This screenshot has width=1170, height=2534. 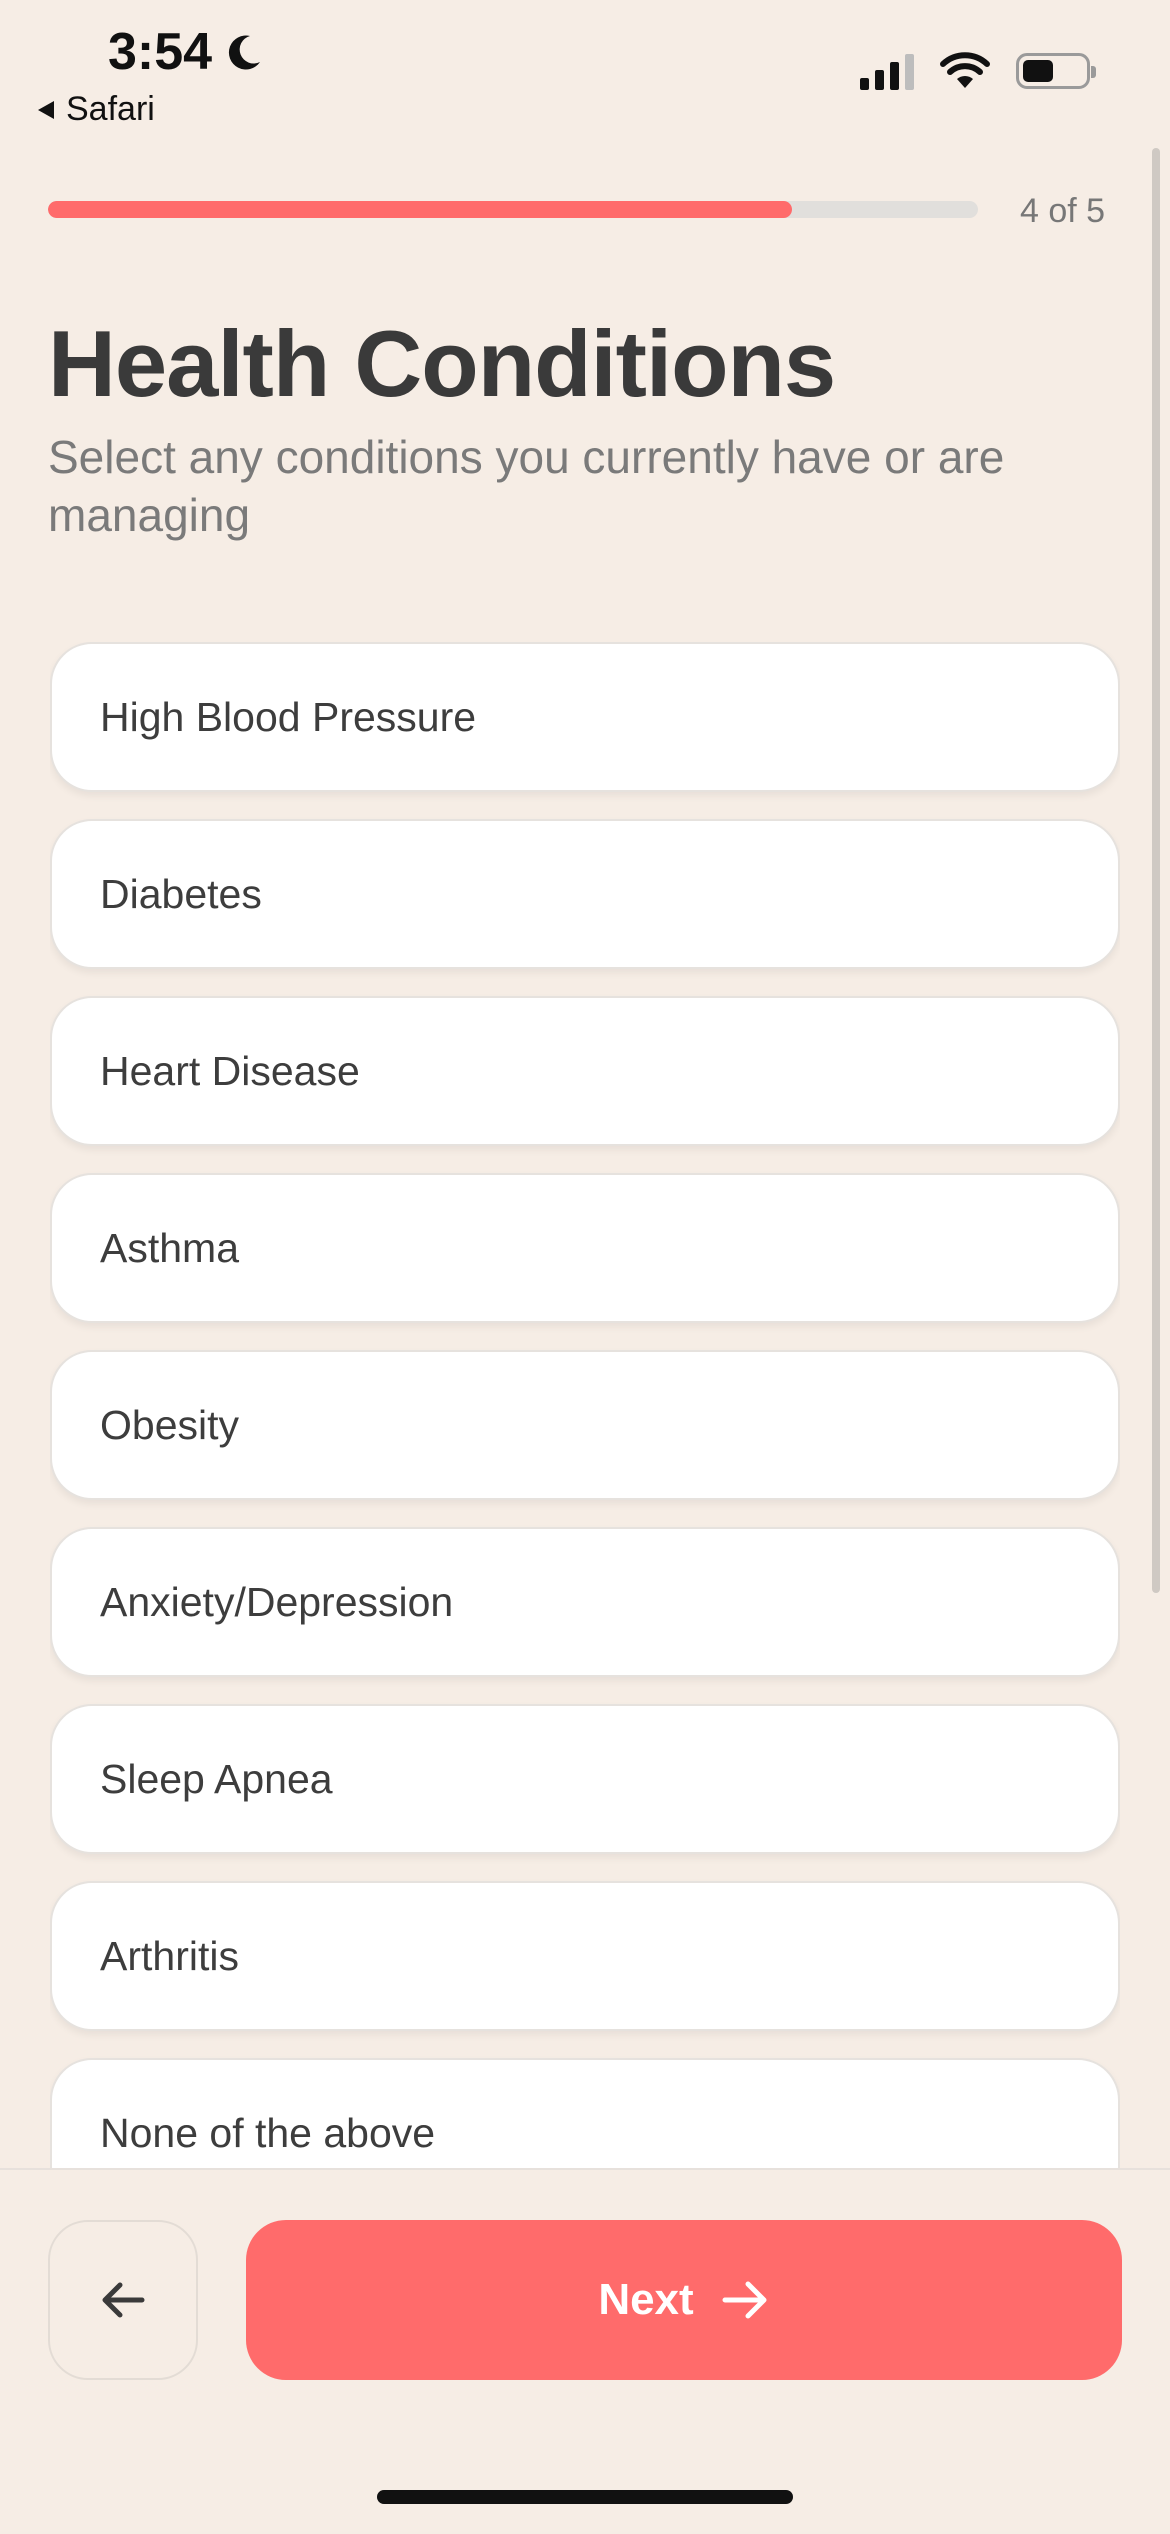 What do you see at coordinates (244, 52) in the screenshot?
I see `moon-icon` at bounding box center [244, 52].